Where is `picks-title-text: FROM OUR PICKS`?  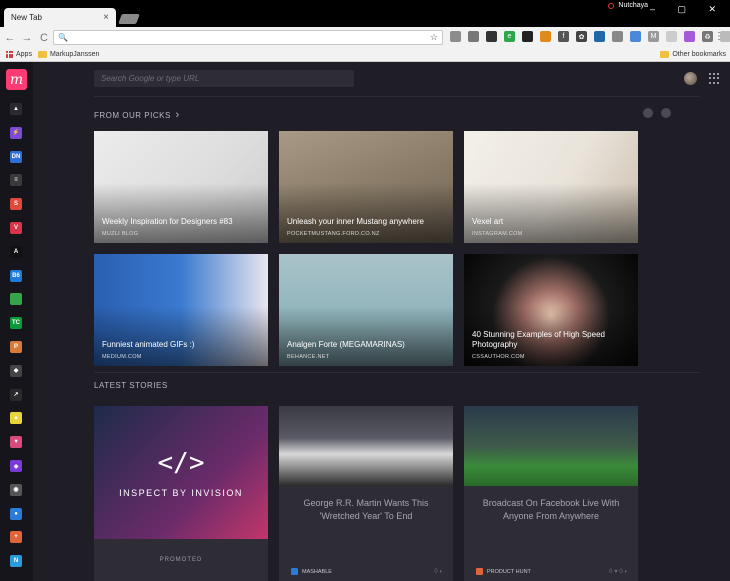
picks-title-text: FROM OUR PICKS is located at coordinates (132, 115).